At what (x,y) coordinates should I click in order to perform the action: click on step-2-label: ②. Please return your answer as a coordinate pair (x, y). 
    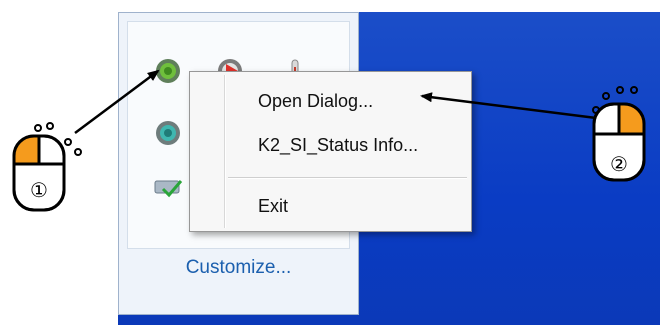
    Looking at the image, I should click on (619, 165).